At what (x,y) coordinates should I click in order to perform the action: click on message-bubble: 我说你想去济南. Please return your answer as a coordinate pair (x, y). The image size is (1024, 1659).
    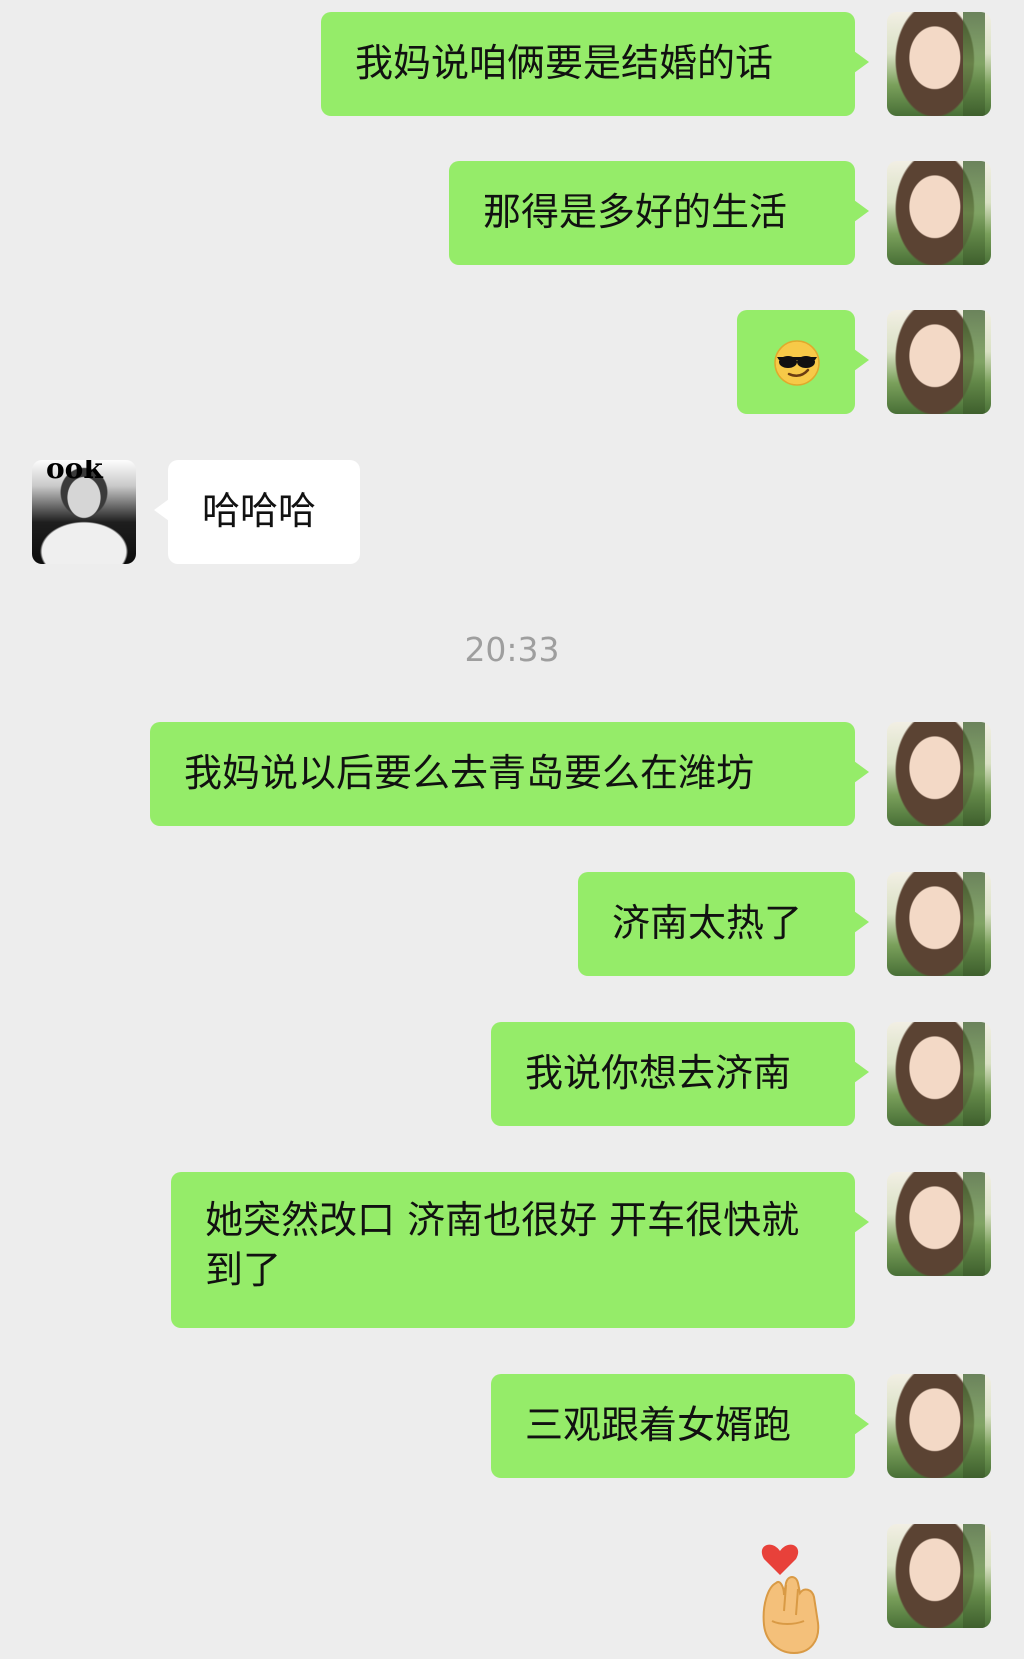
    Looking at the image, I should click on (680, 1074).